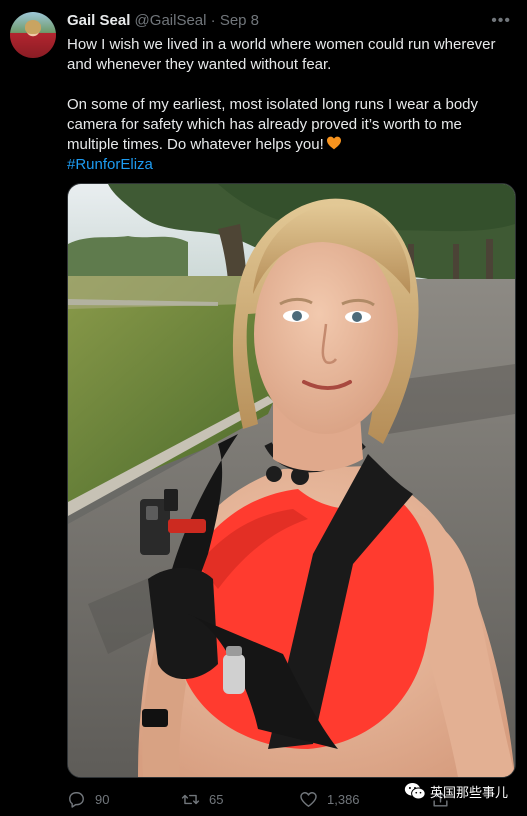 This screenshot has width=527, height=816. Describe the element at coordinates (171, 20) in the screenshot. I see `author-handle: @GailSeal` at that location.